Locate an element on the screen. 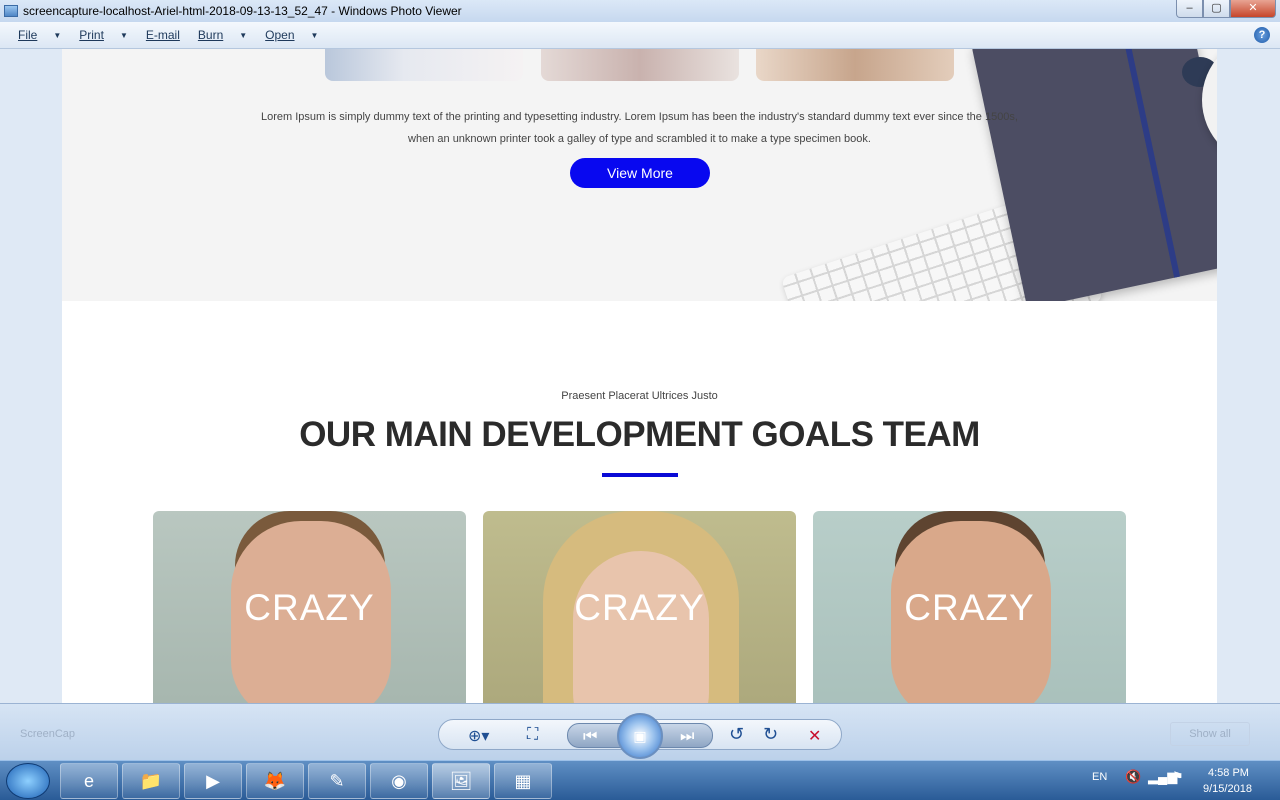 This screenshot has width=1280, height=800. volume-muted-icon: 🔇 is located at coordinates (1133, 777).